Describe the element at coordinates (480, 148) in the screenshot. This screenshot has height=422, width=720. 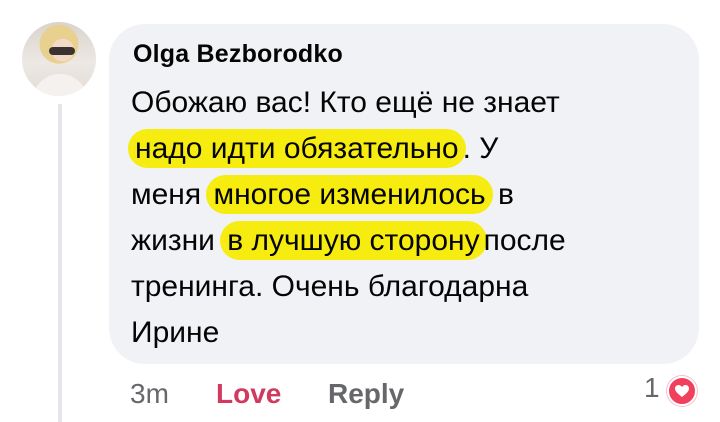
I see `comment-text-segment: . У` at that location.